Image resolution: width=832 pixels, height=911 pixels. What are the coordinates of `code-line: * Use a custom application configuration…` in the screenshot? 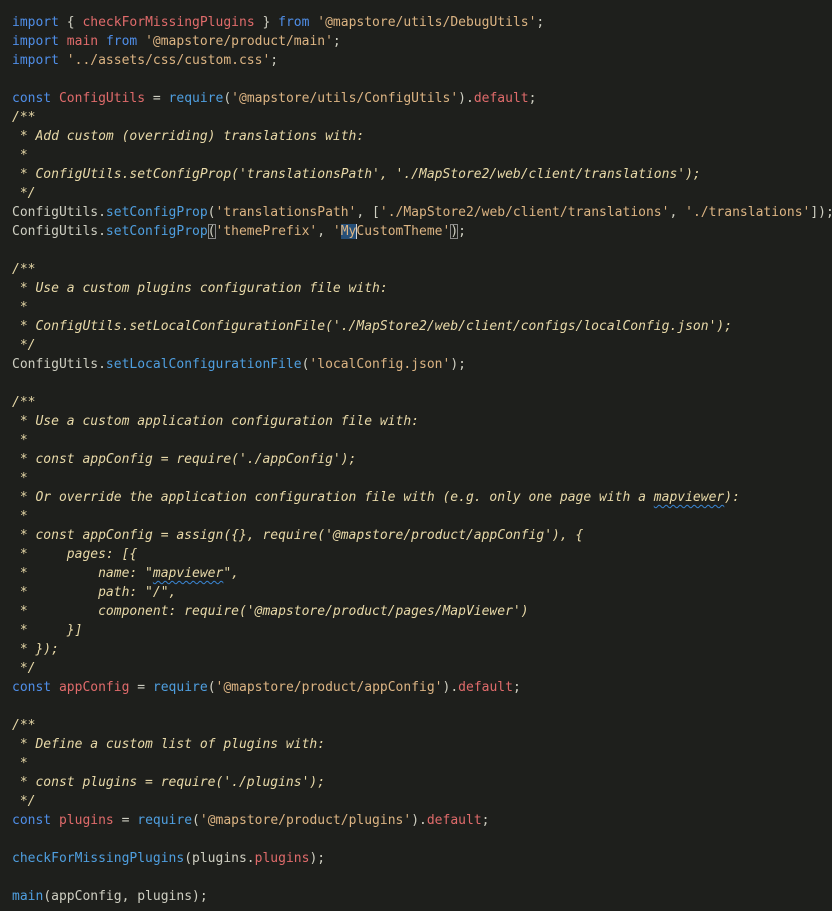 It's located at (416, 421).